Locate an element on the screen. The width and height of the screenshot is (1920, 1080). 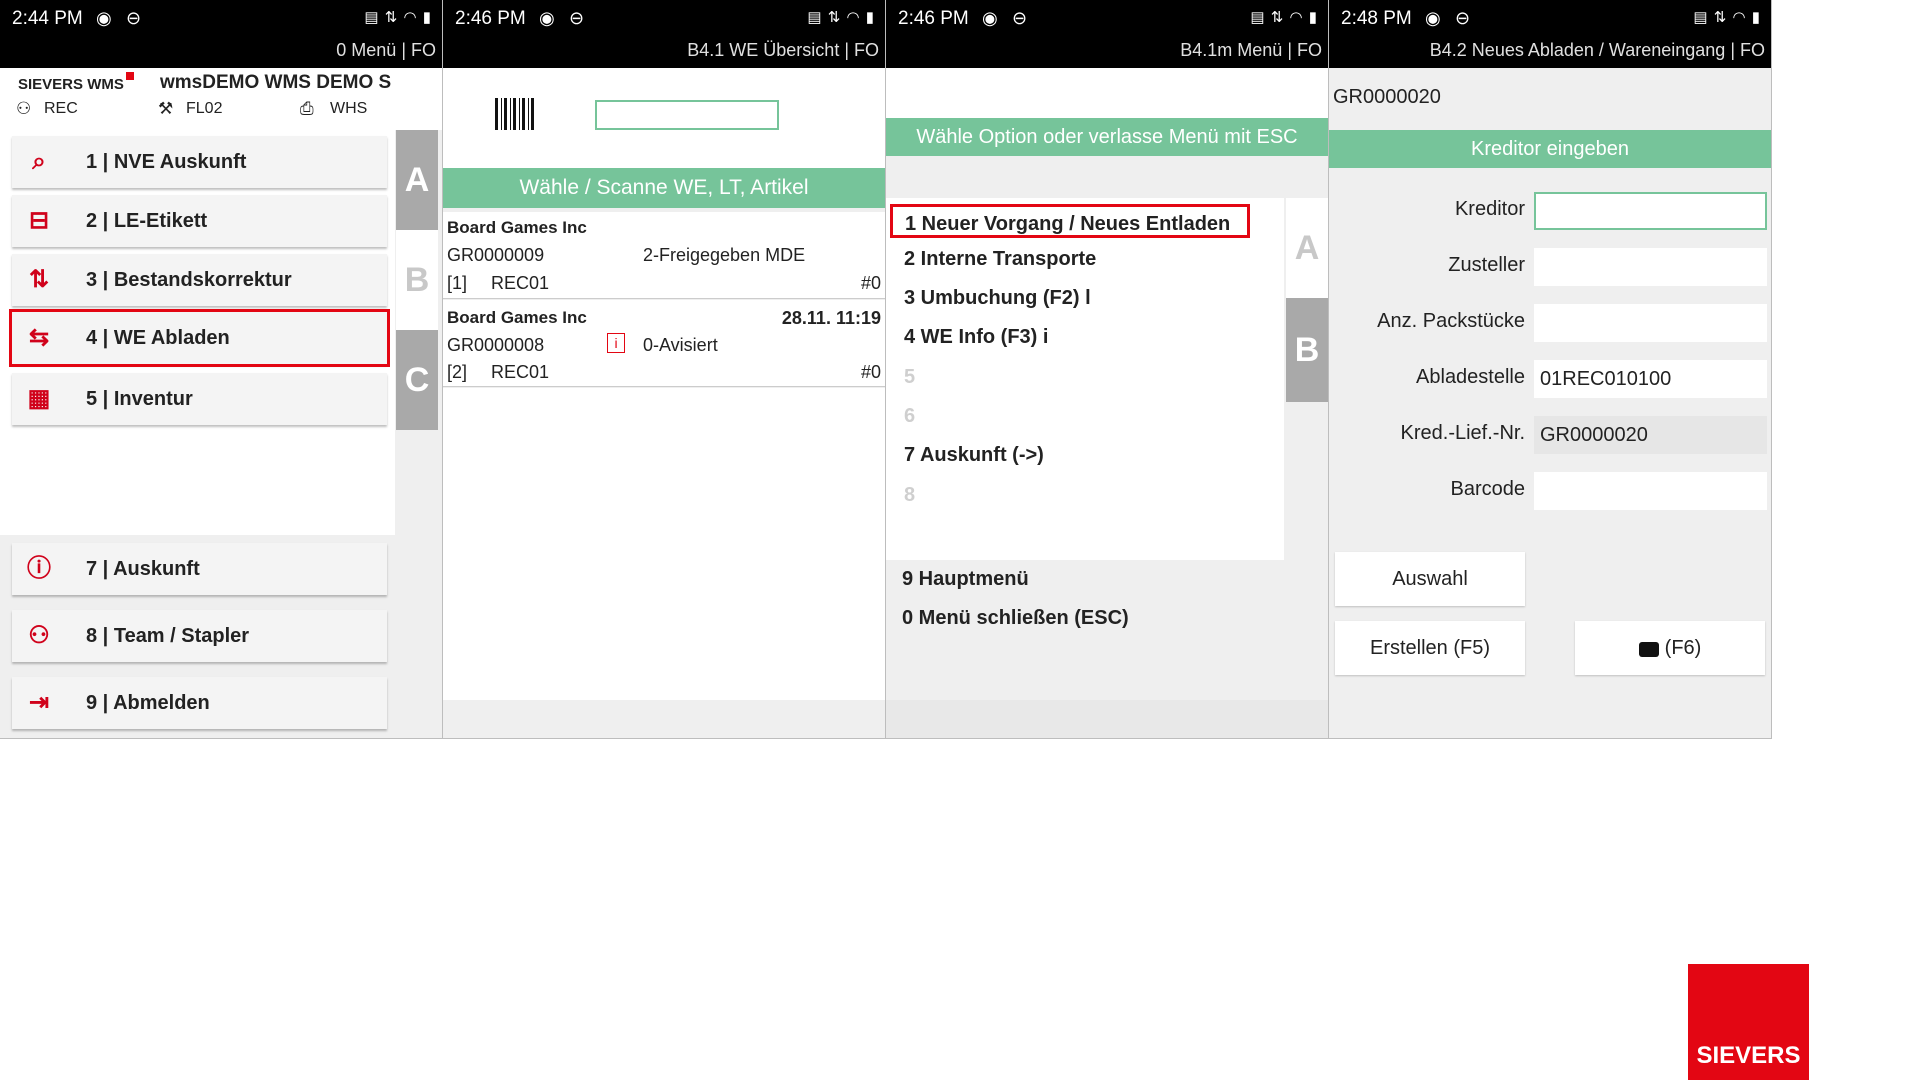
menu-item-abmelden: ⇥ 9 | Abmelden is located at coordinates (199, 703).